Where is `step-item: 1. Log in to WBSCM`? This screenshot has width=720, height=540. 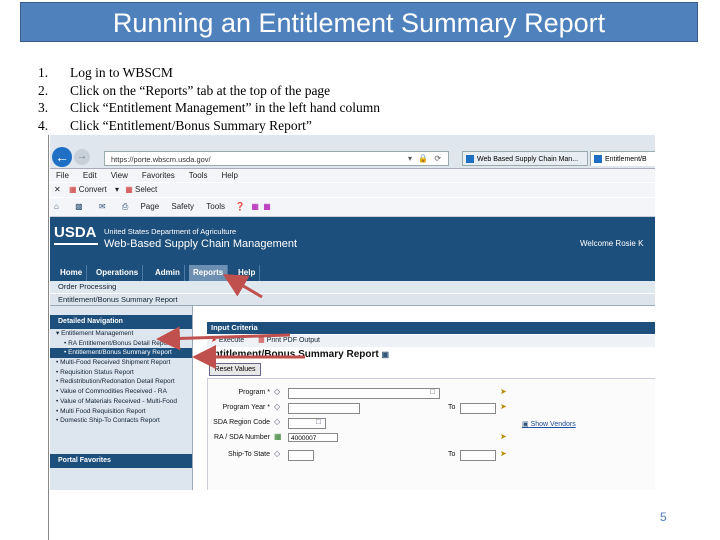 step-item: 1. Log in to WBSCM is located at coordinates (209, 73).